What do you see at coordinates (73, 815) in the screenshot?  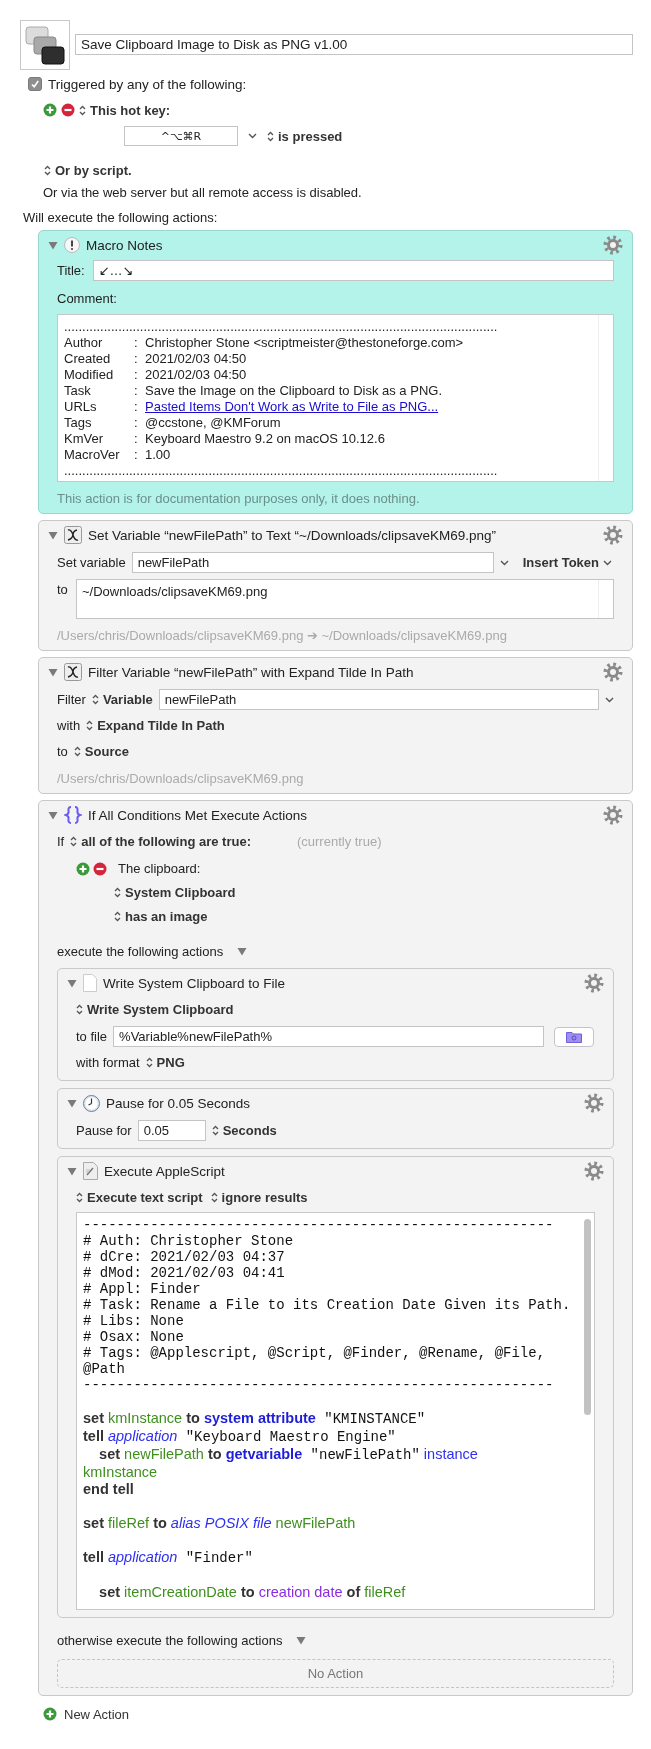 I see `braces-icon` at bounding box center [73, 815].